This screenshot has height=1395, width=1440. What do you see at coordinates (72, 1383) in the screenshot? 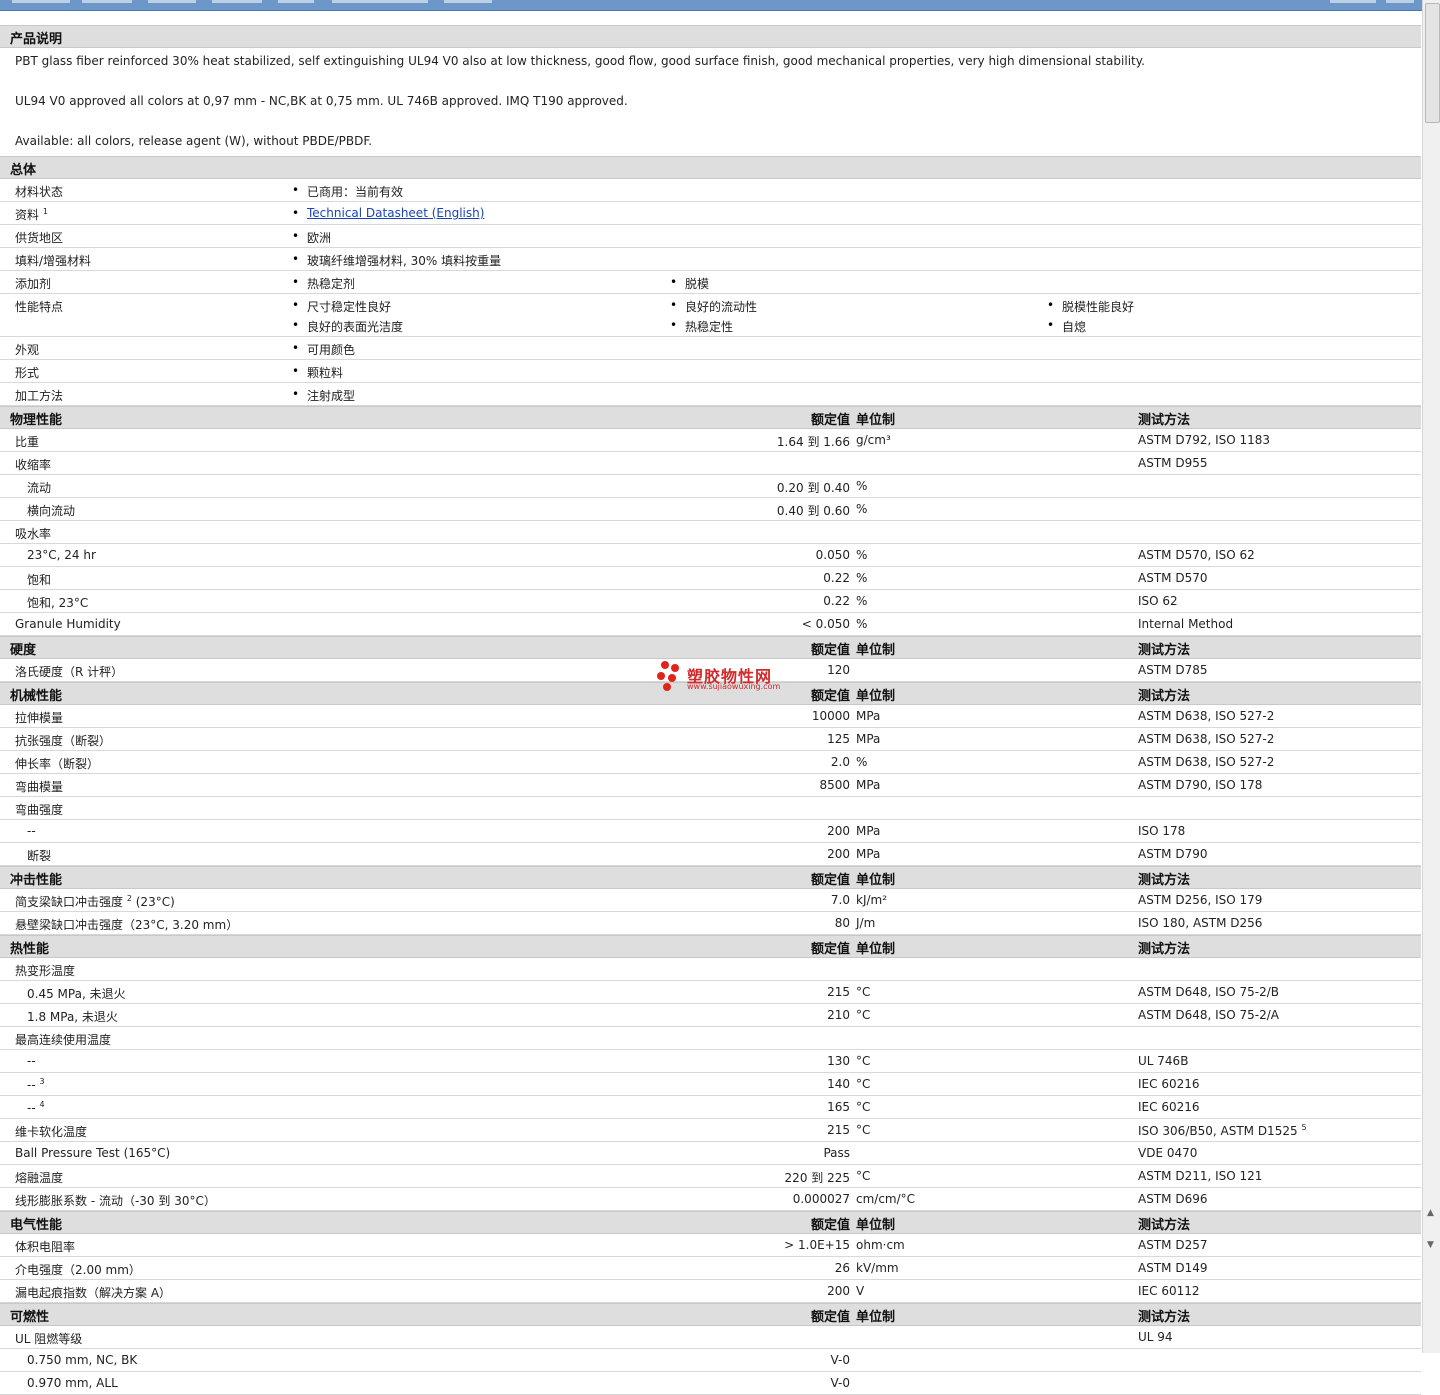
I see `property-label: 0.970 mm, ALL` at bounding box center [72, 1383].